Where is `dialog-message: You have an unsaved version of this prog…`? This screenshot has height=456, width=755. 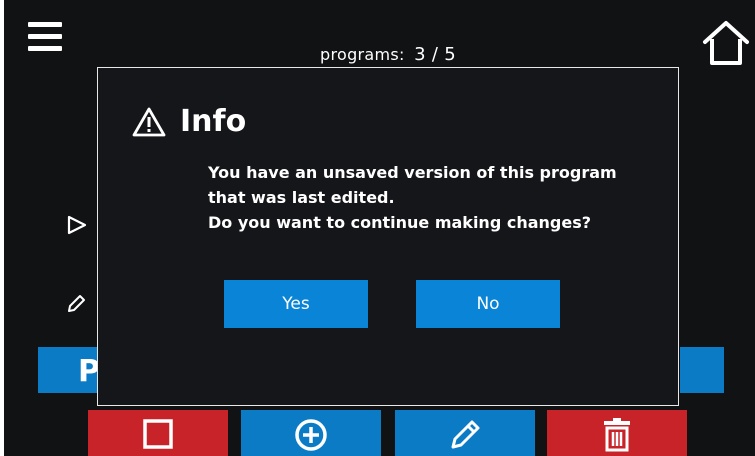 dialog-message: You have an unsaved version of this prog… is located at coordinates (412, 197).